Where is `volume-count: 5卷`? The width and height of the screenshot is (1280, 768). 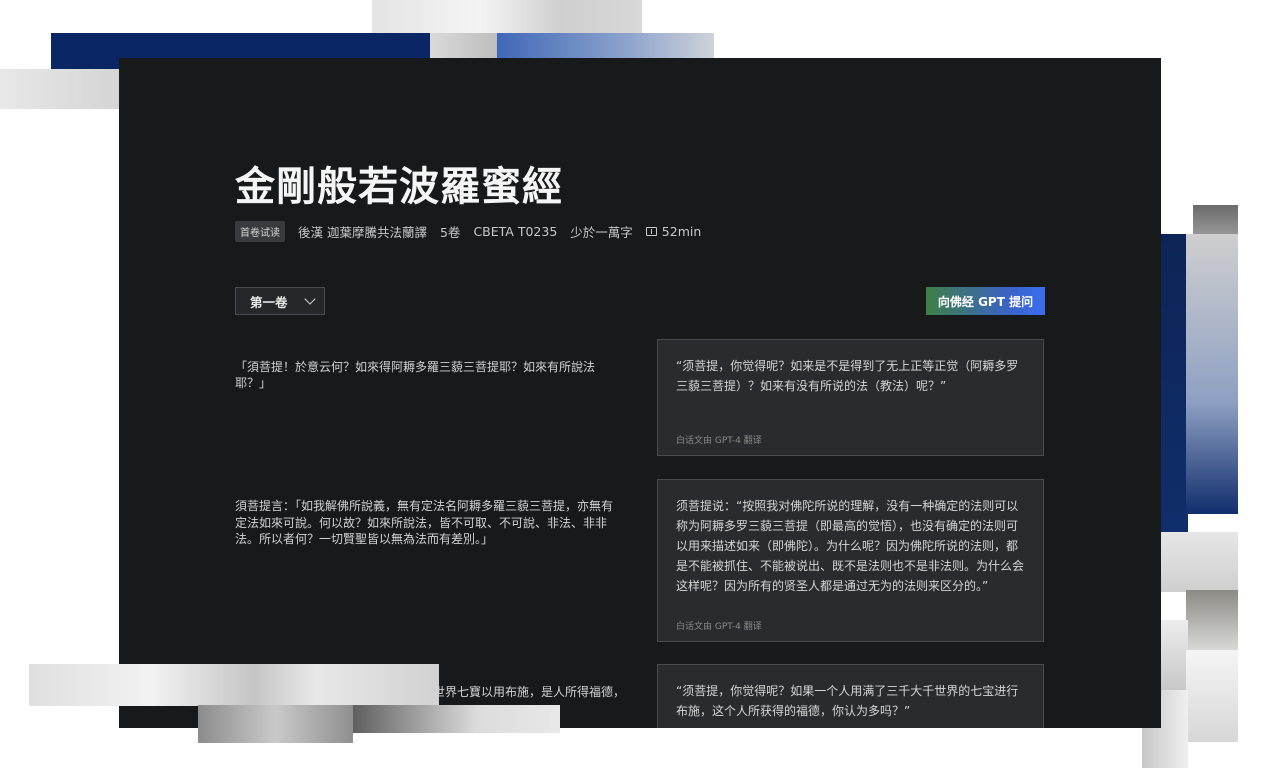 volume-count: 5卷 is located at coordinates (450, 232).